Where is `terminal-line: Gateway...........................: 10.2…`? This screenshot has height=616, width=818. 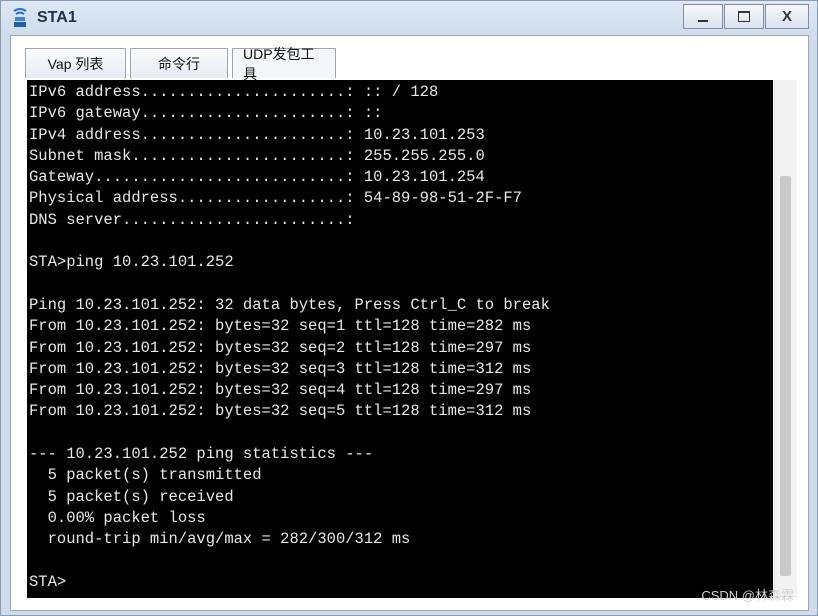 terminal-line: Gateway...........................: 10.2… is located at coordinates (257, 177).